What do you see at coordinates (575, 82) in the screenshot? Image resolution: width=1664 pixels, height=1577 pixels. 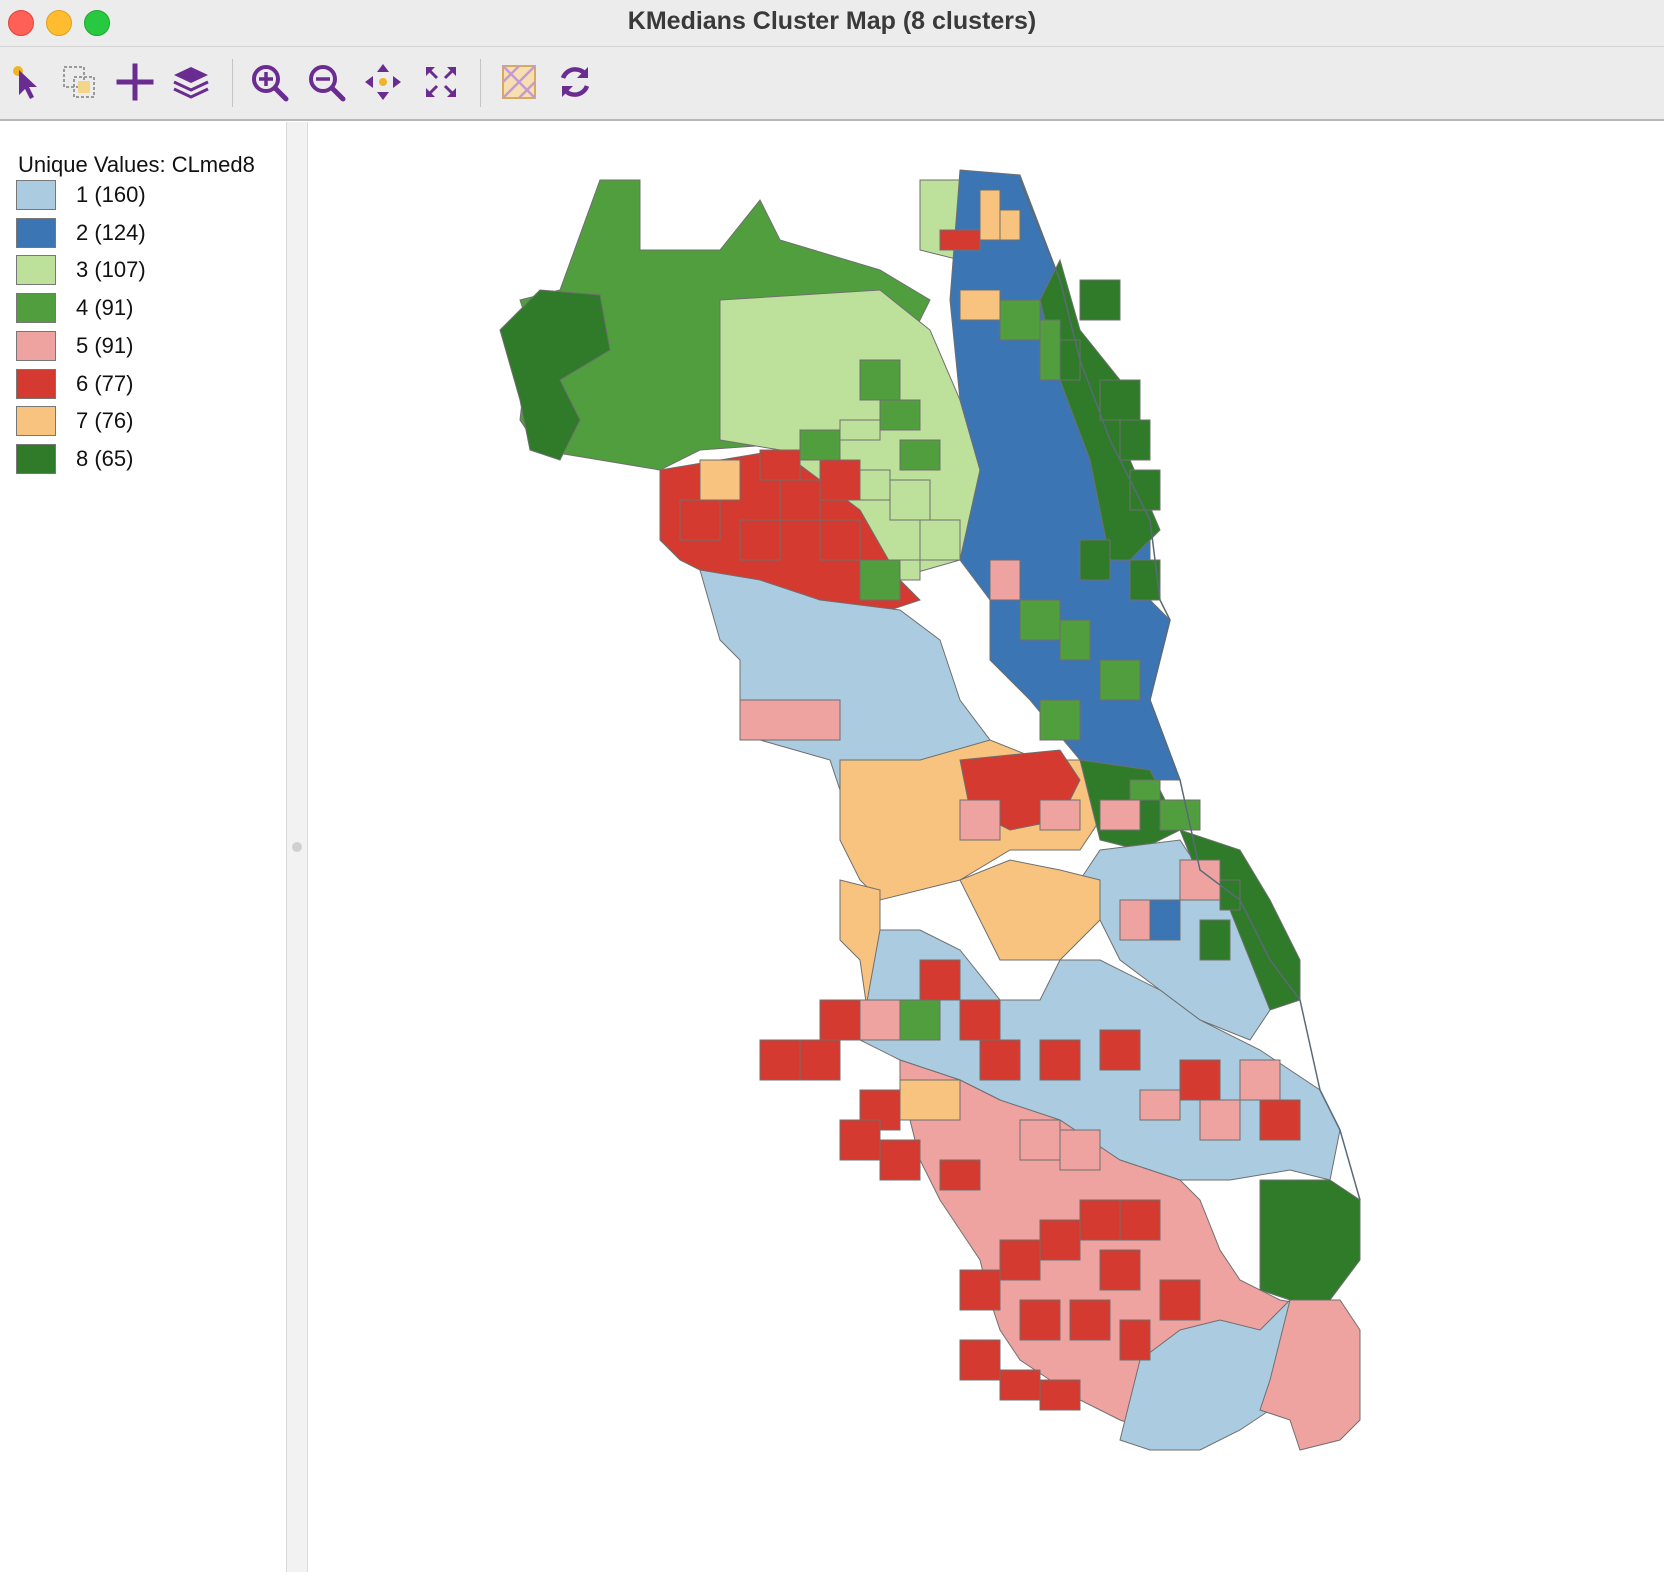 I see `refresh-button` at bounding box center [575, 82].